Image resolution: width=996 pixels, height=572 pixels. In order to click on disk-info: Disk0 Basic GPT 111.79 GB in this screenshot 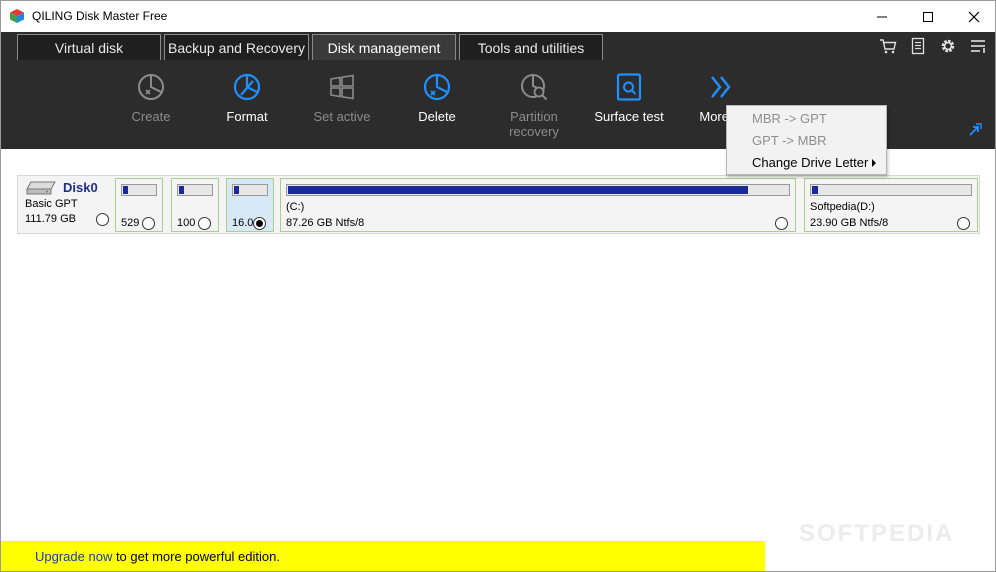, I will do `click(66, 204)`.